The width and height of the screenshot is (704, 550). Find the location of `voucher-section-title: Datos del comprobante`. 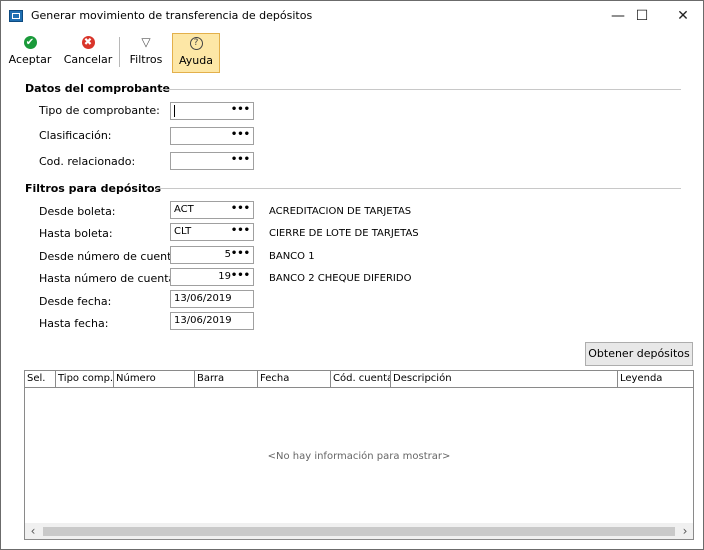

voucher-section-title: Datos del comprobante is located at coordinates (97, 88).